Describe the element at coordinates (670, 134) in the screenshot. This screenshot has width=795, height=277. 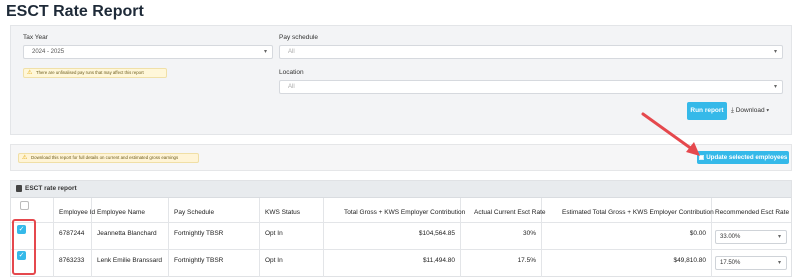
I see `annotation-arrow-icon` at that location.